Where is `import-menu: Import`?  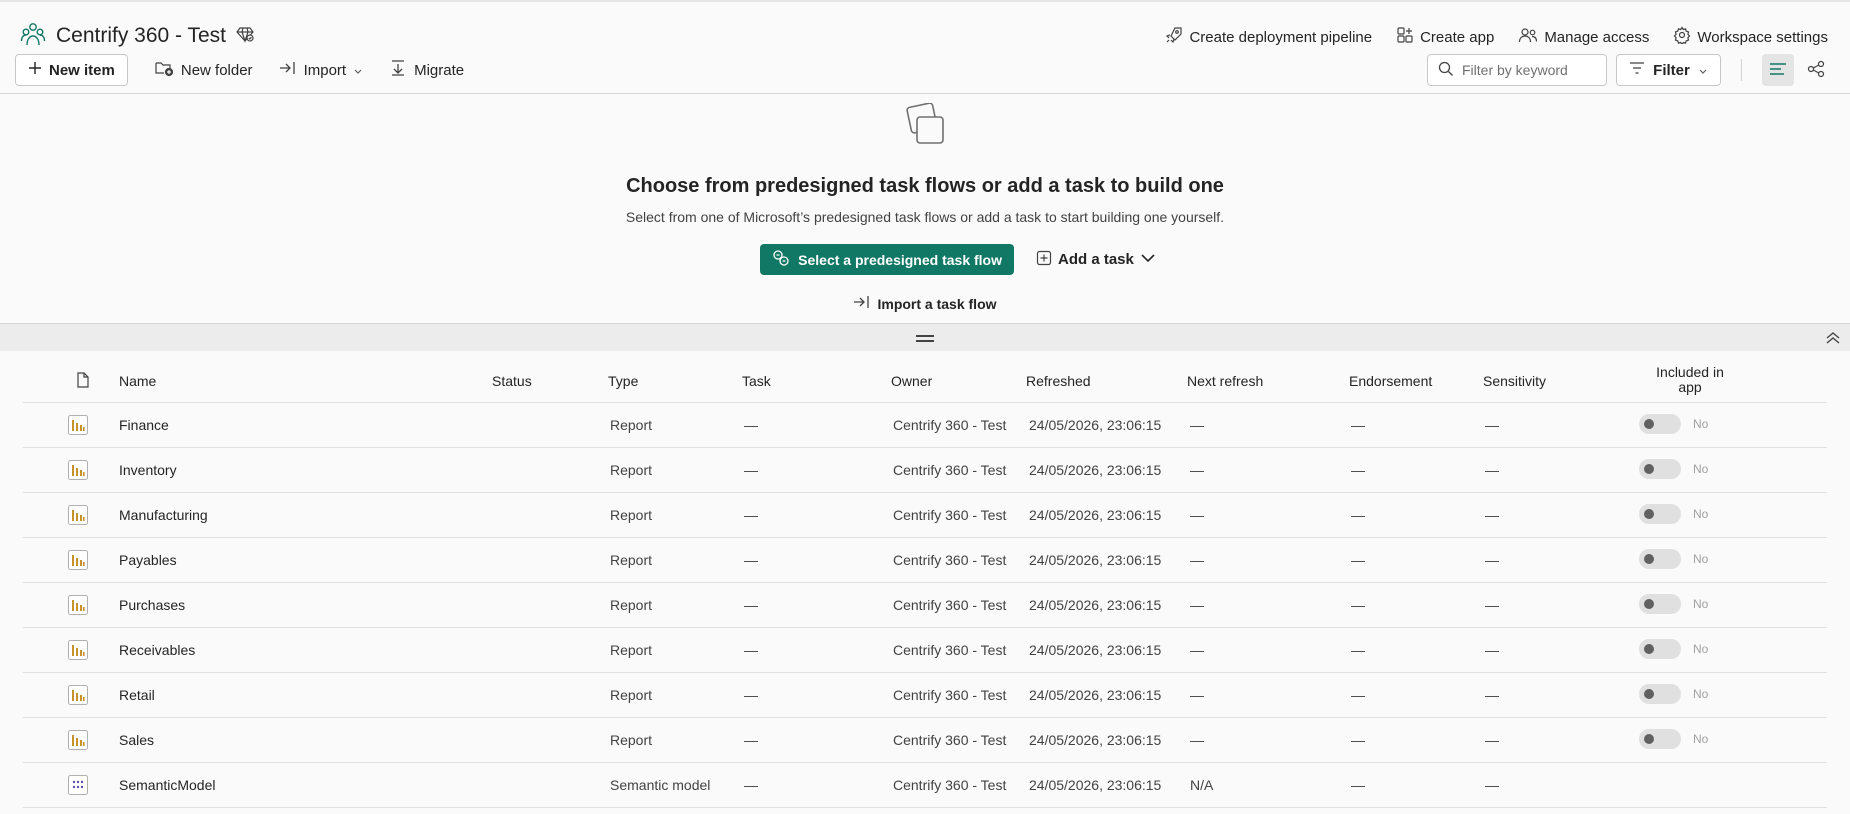
import-menu: Import is located at coordinates (321, 70).